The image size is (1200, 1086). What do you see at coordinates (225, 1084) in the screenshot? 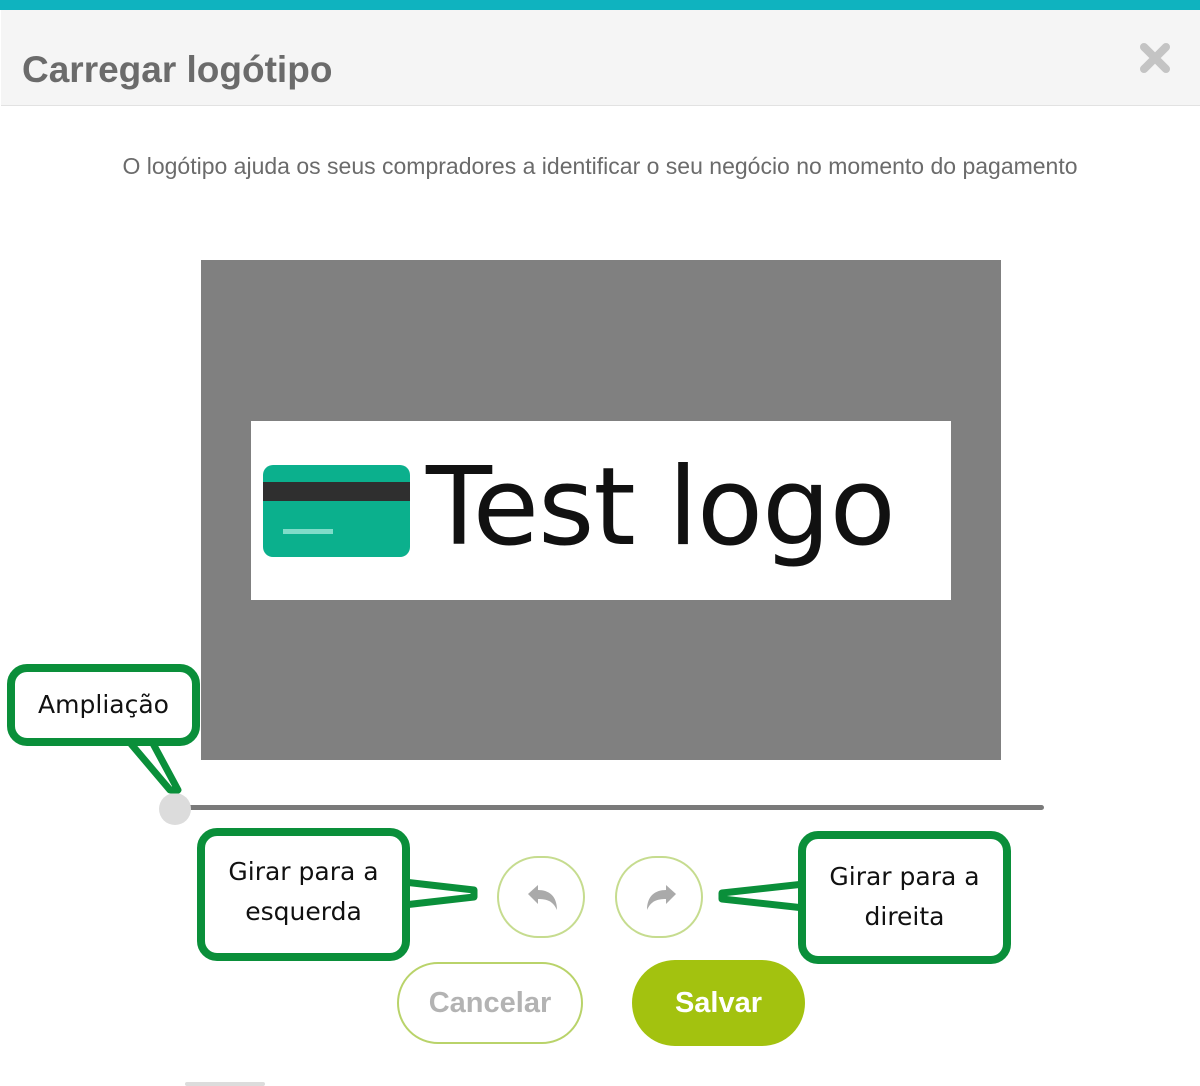
I see `scroll-indicator` at bounding box center [225, 1084].